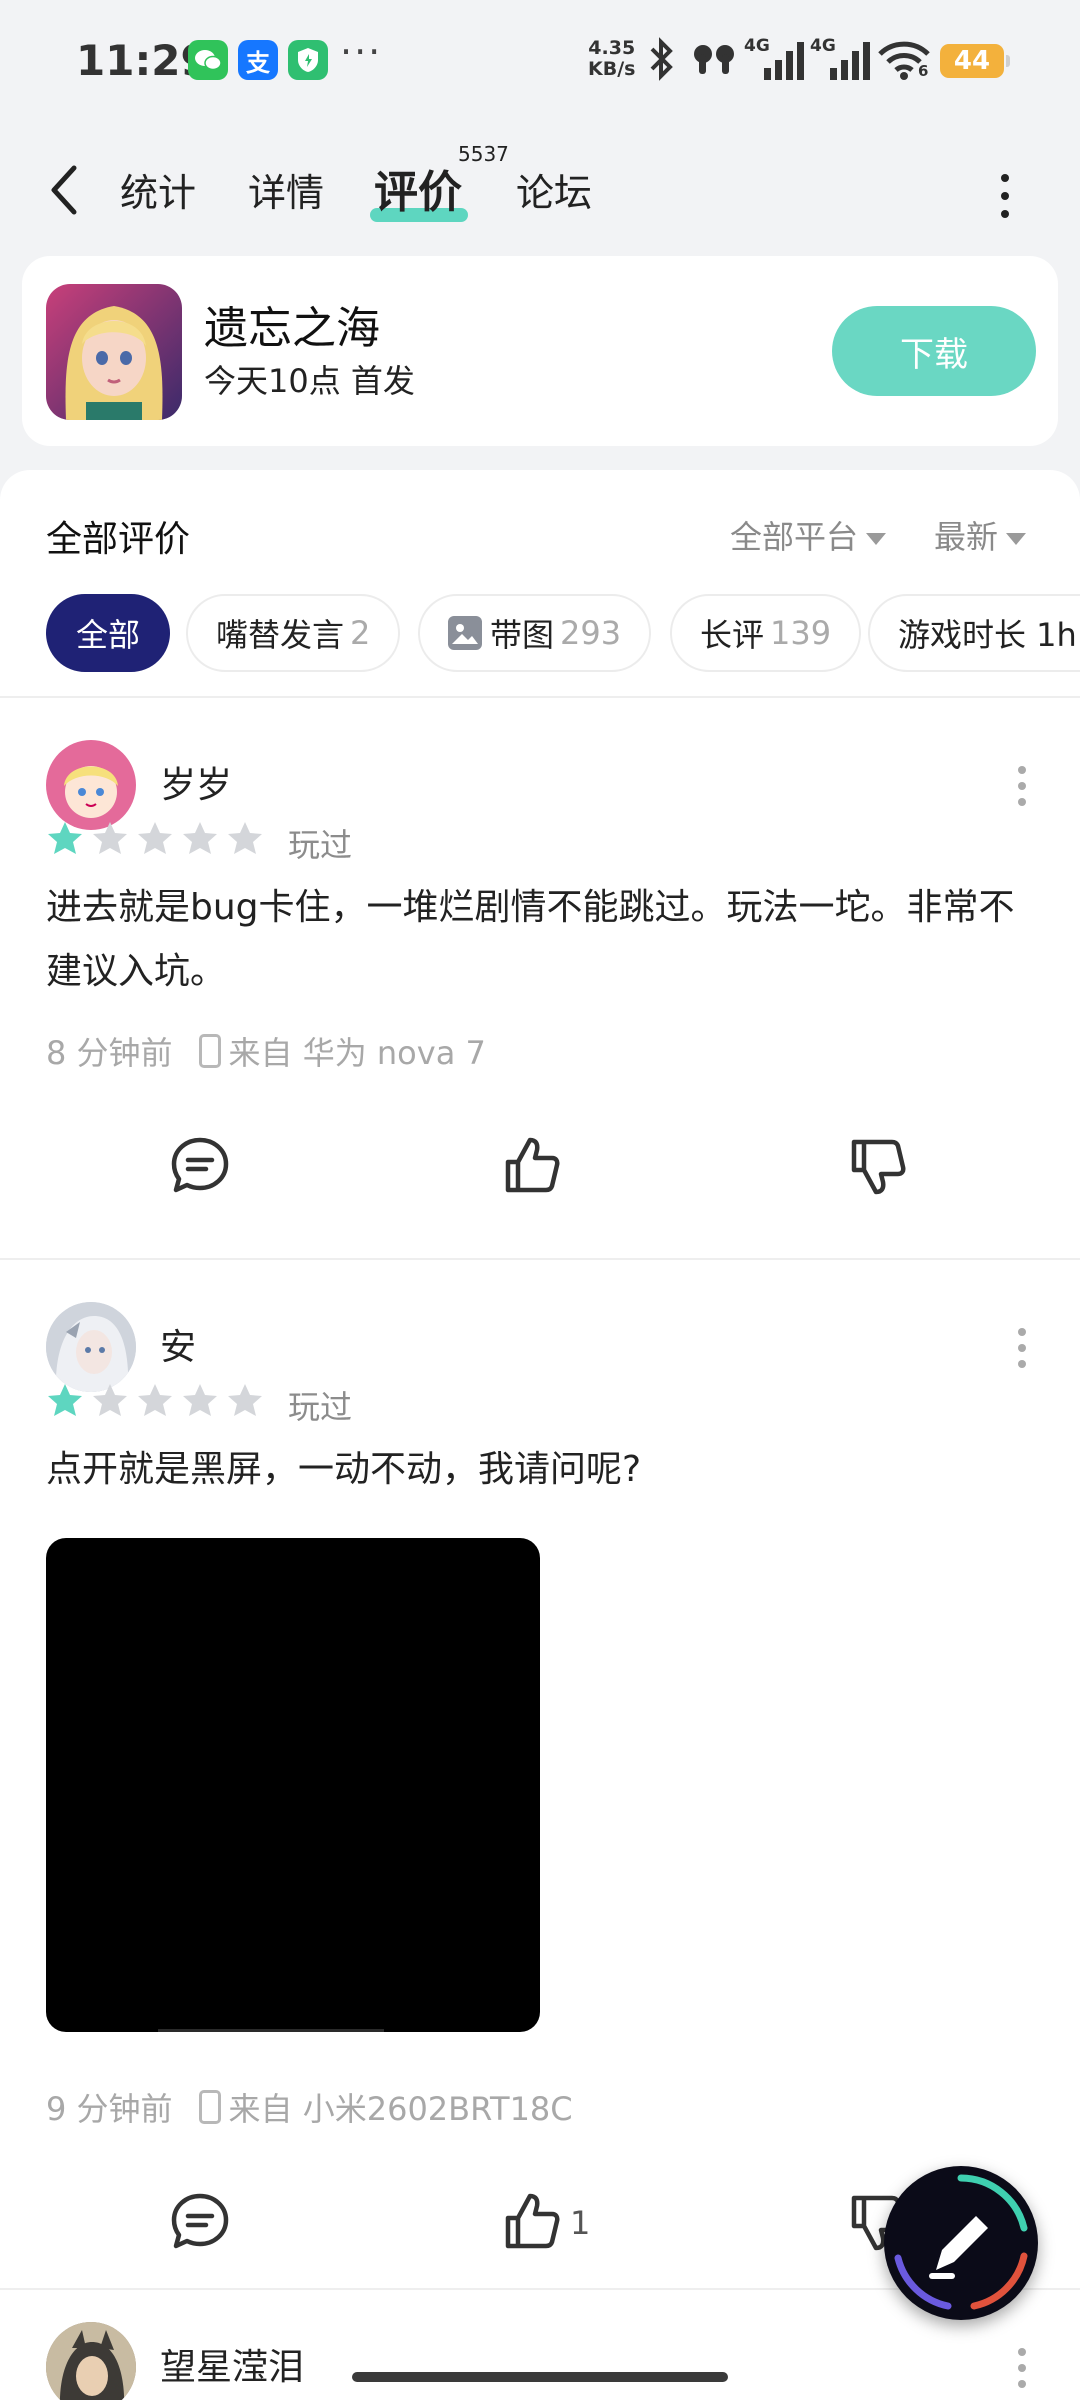 This screenshot has width=1080, height=2400. Describe the element at coordinates (766, 633) in the screenshot. I see `chip-long-review: 长评 139` at that location.